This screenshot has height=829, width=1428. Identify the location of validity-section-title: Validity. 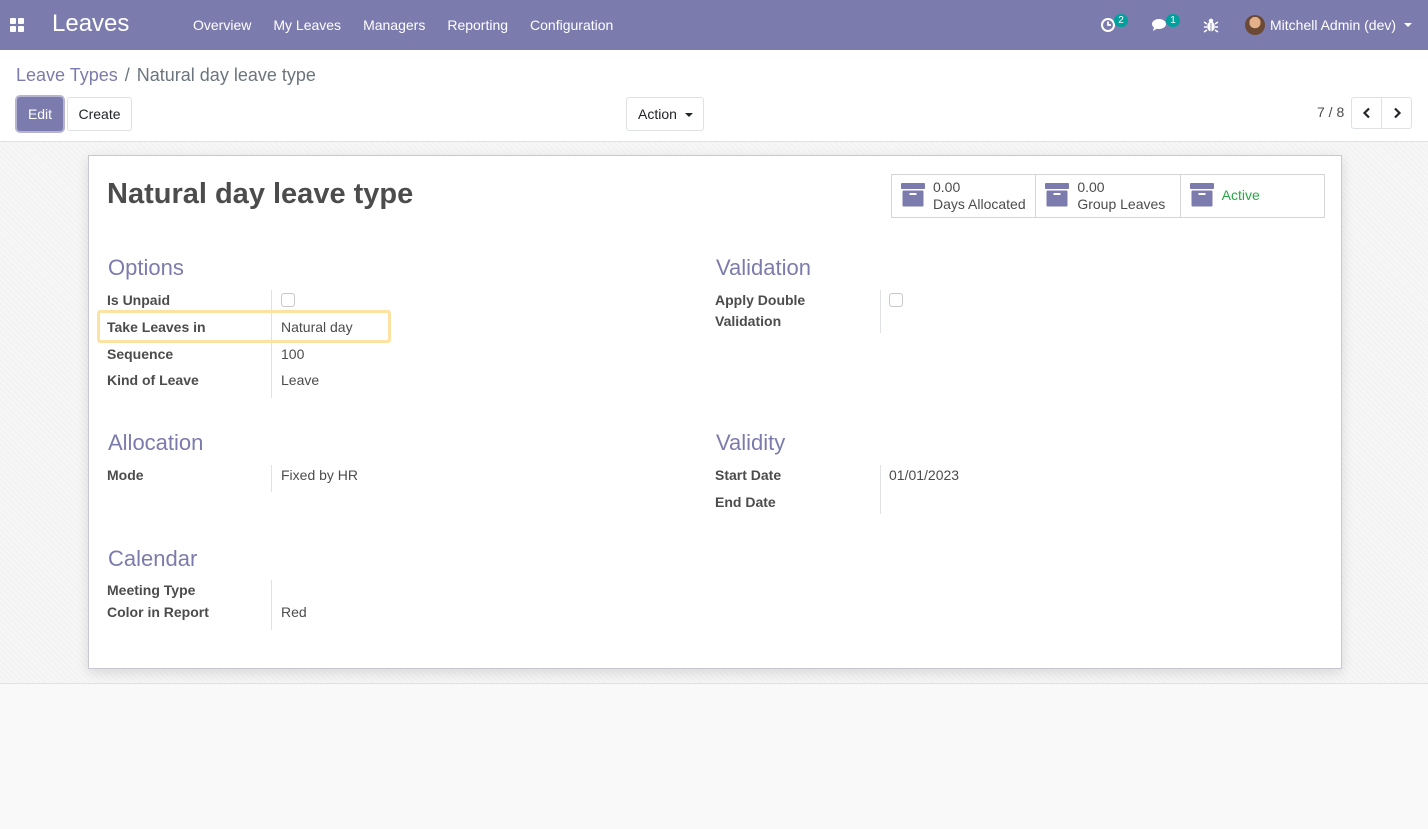
(751, 442).